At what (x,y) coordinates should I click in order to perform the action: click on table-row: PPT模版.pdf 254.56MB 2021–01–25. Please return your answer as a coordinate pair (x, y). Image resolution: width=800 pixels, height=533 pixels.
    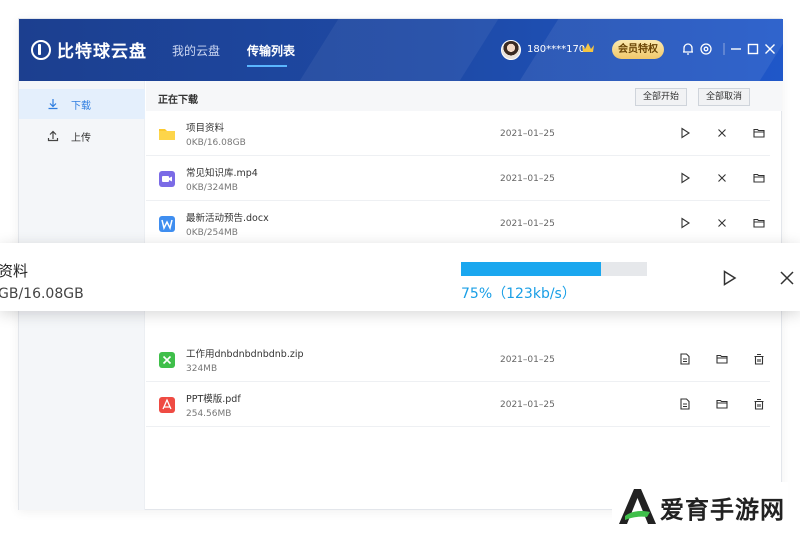
    Looking at the image, I should click on (458, 405).